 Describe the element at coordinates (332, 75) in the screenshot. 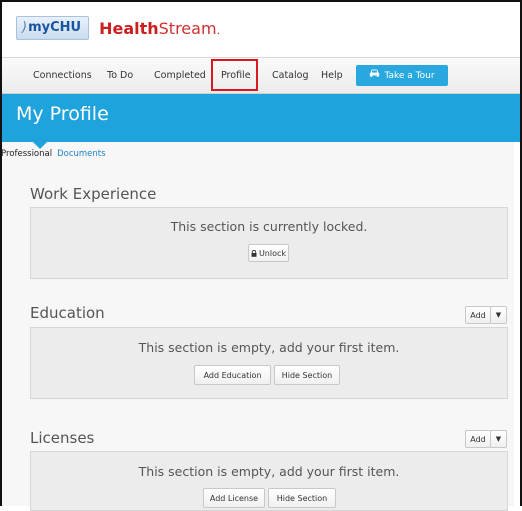

I see `nav-item-help: Help` at that location.